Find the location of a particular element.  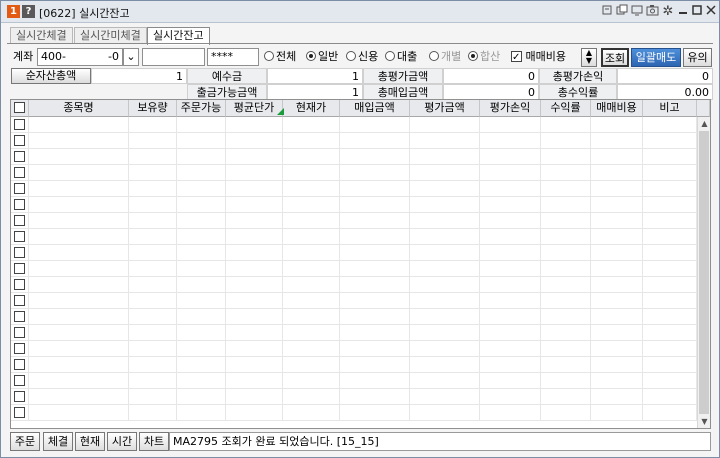

time-button: 시간 is located at coordinates (122, 441).